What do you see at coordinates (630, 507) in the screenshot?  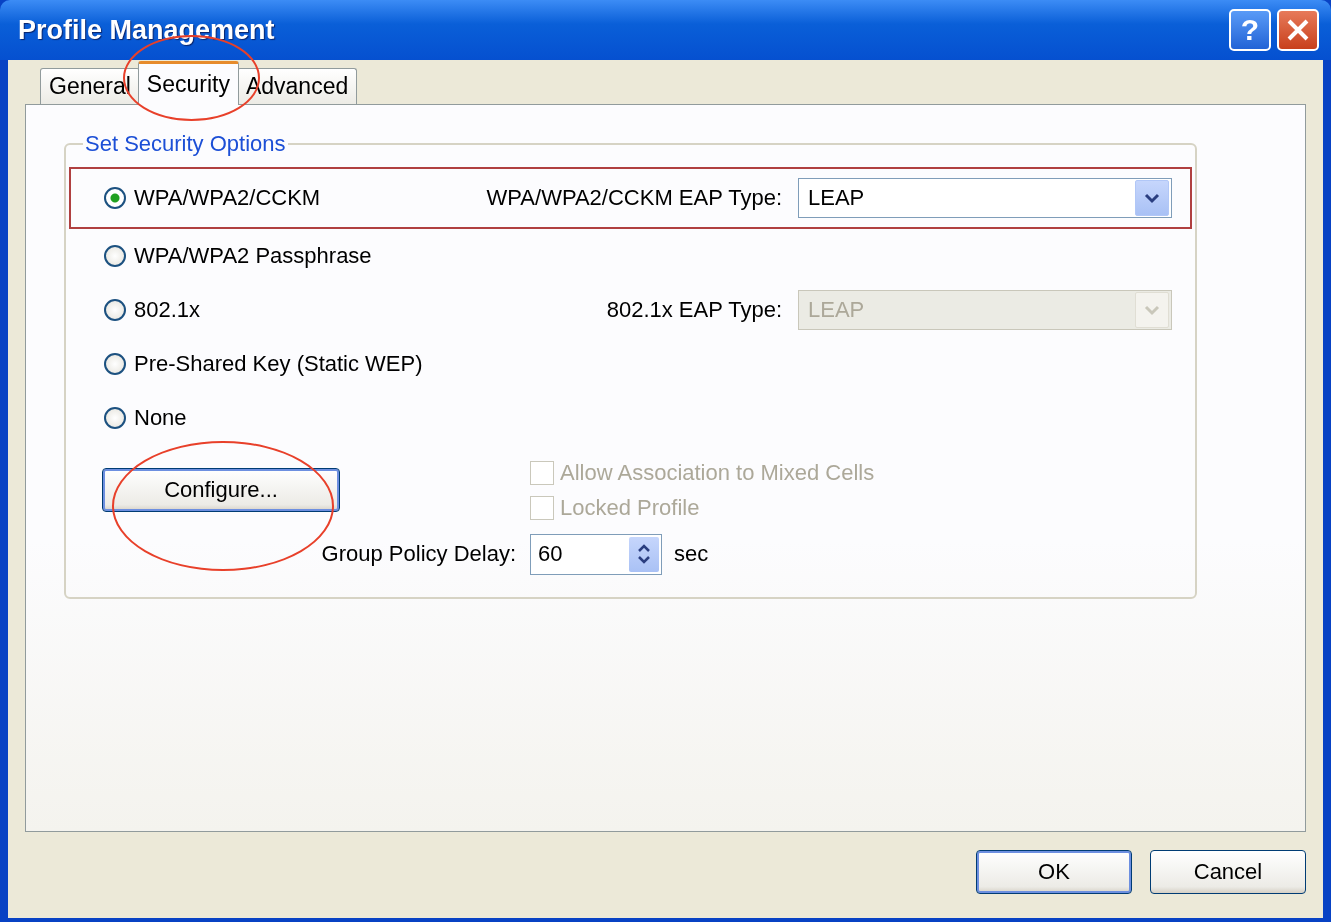 I see `checkbox-label: Locked Profile` at bounding box center [630, 507].